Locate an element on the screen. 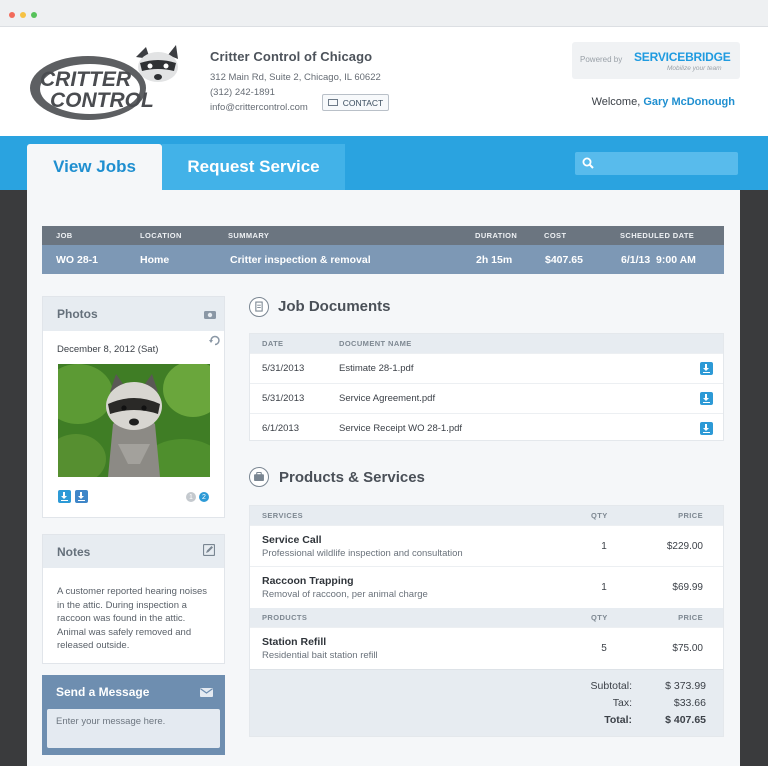  tab-view-jobs: View Jobs is located at coordinates (94, 167).